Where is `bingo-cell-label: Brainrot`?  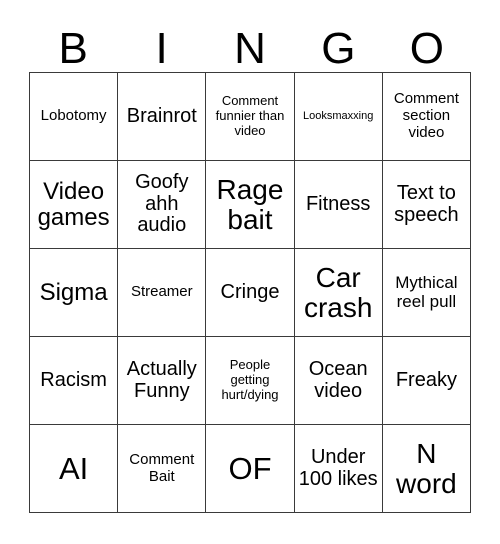 bingo-cell-label: Brainrot is located at coordinates (161, 115).